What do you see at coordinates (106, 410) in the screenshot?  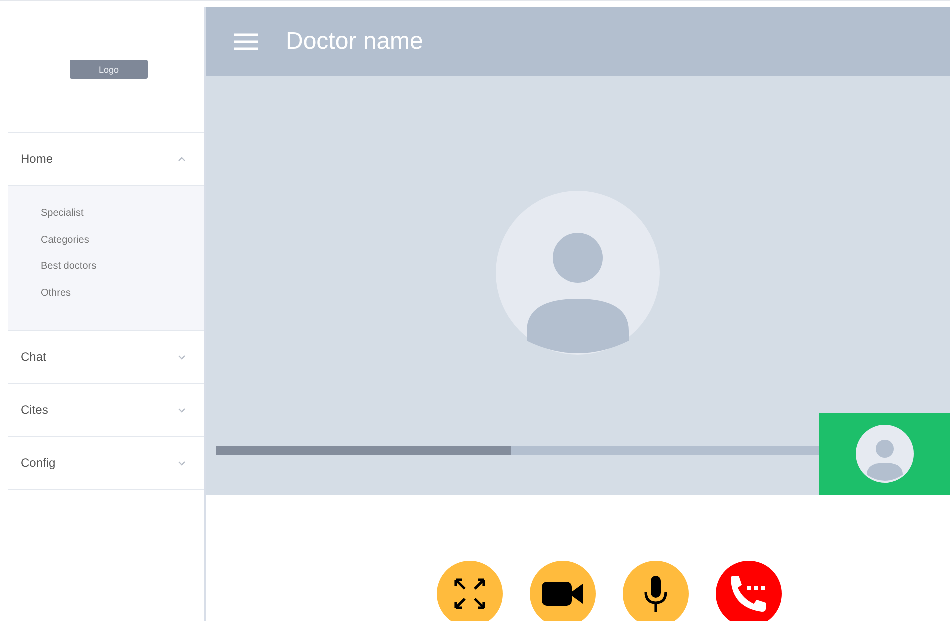 I see `sidebar-item: Cites` at bounding box center [106, 410].